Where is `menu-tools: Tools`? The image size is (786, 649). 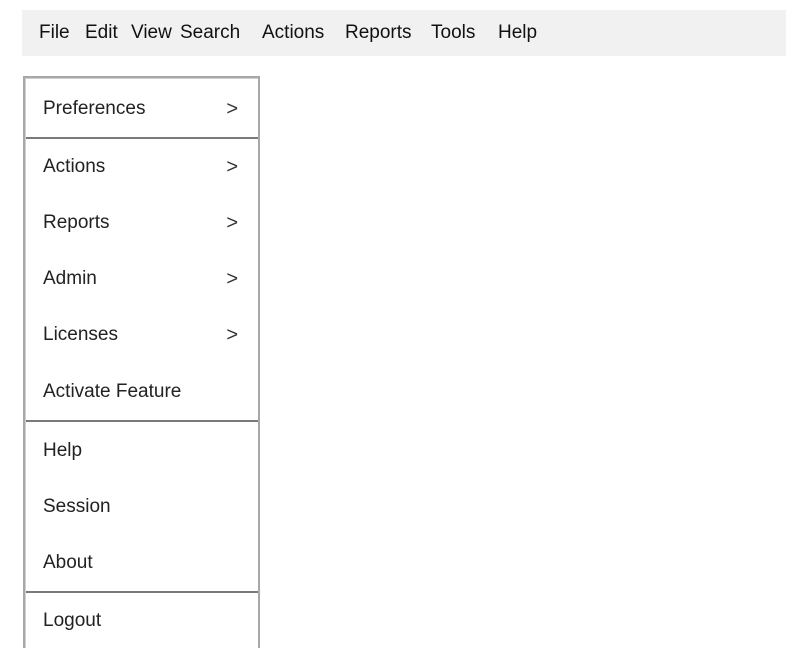
menu-tools: Tools is located at coordinates (453, 33).